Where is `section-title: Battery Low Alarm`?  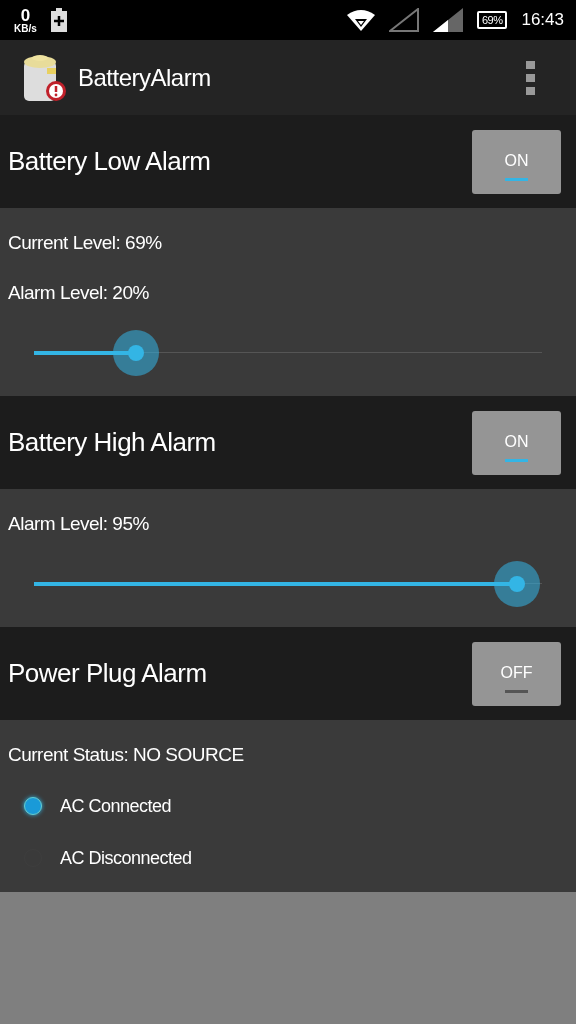 section-title: Battery Low Alarm is located at coordinates (110, 161).